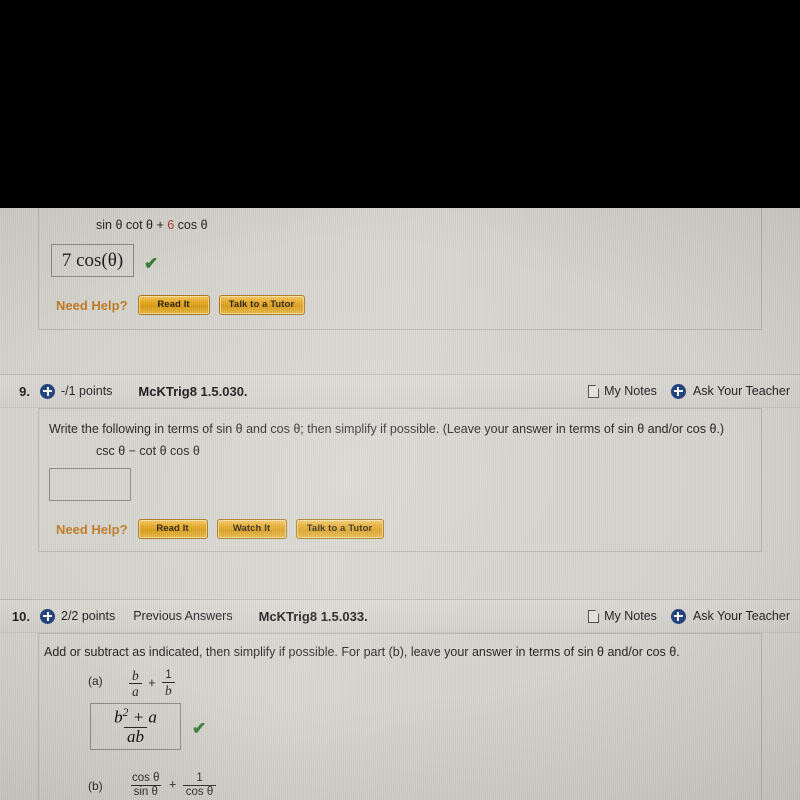 The image size is (800, 800). What do you see at coordinates (135, 675) in the screenshot?
I see `part-a-term1-numerator: b` at bounding box center [135, 675].